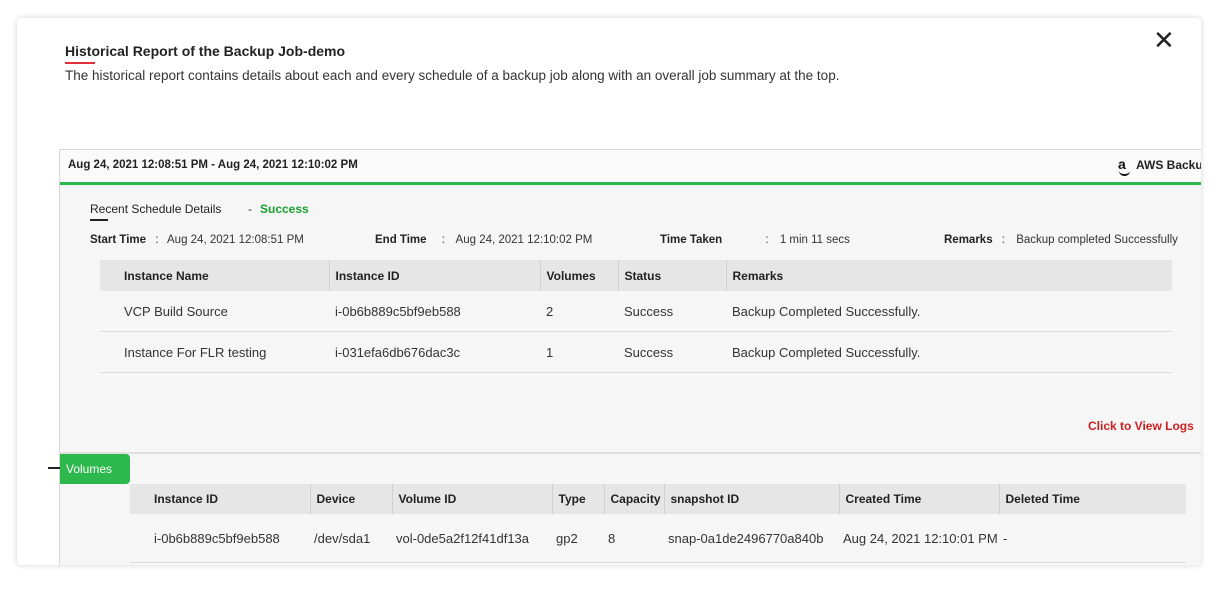 The image size is (1219, 599). What do you see at coordinates (579, 352) in the screenshot?
I see `volumes-cell: 1` at bounding box center [579, 352].